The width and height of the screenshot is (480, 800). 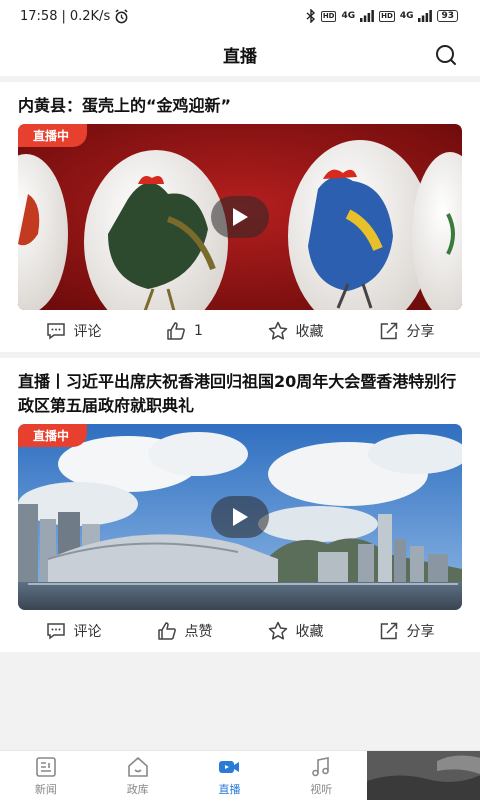 What do you see at coordinates (46, 766) in the screenshot?
I see `news-icon` at bounding box center [46, 766].